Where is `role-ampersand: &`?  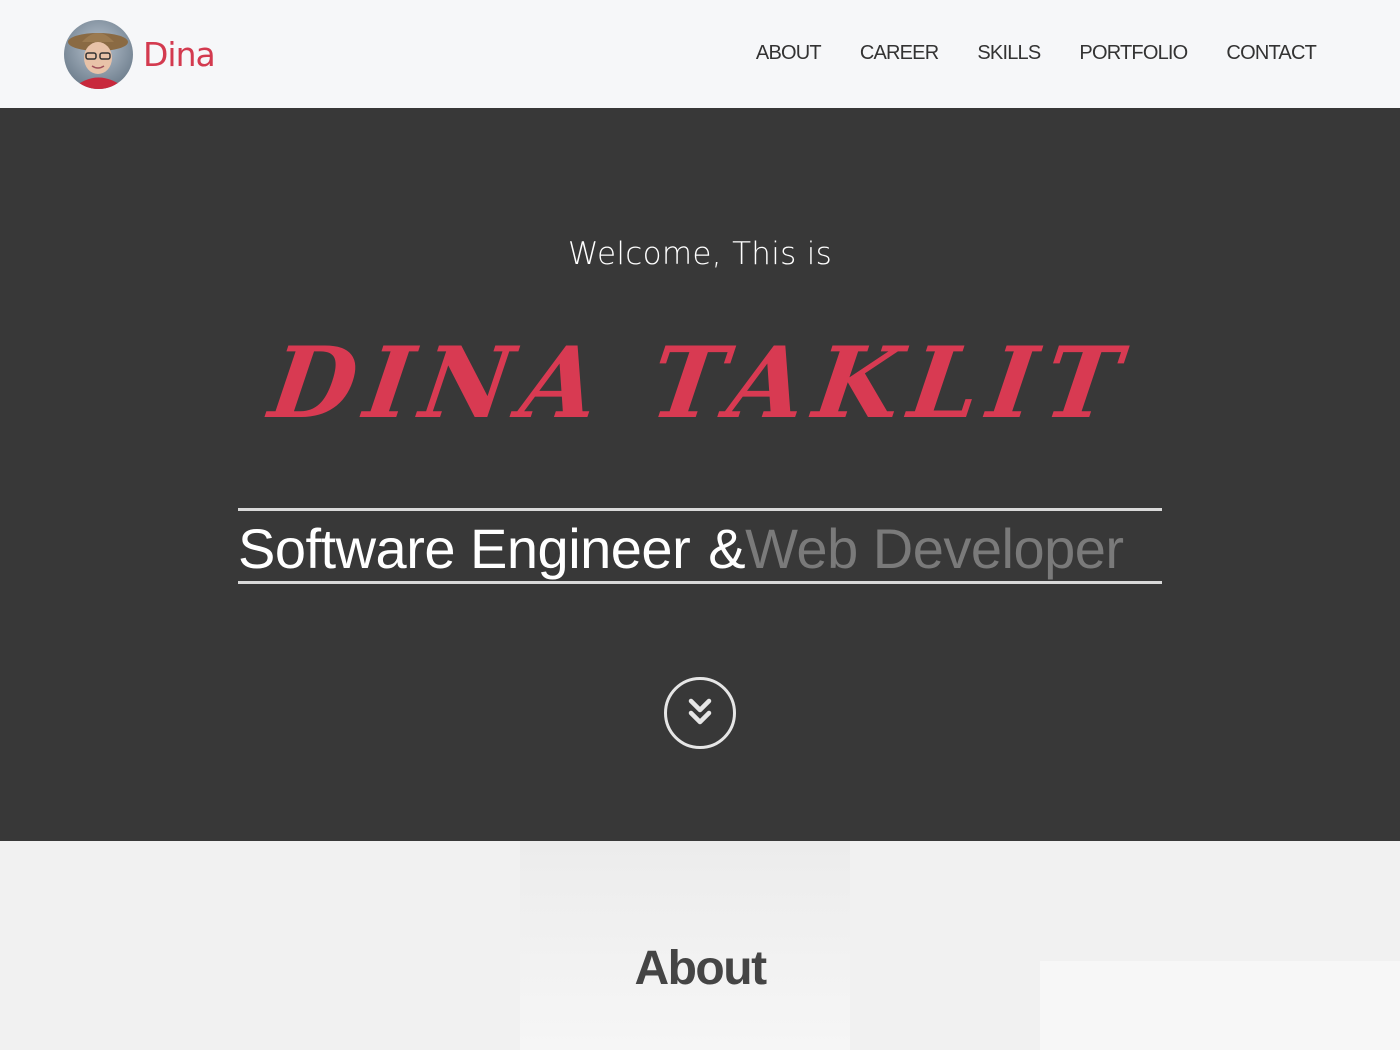
role-ampersand: & is located at coordinates (727, 548).